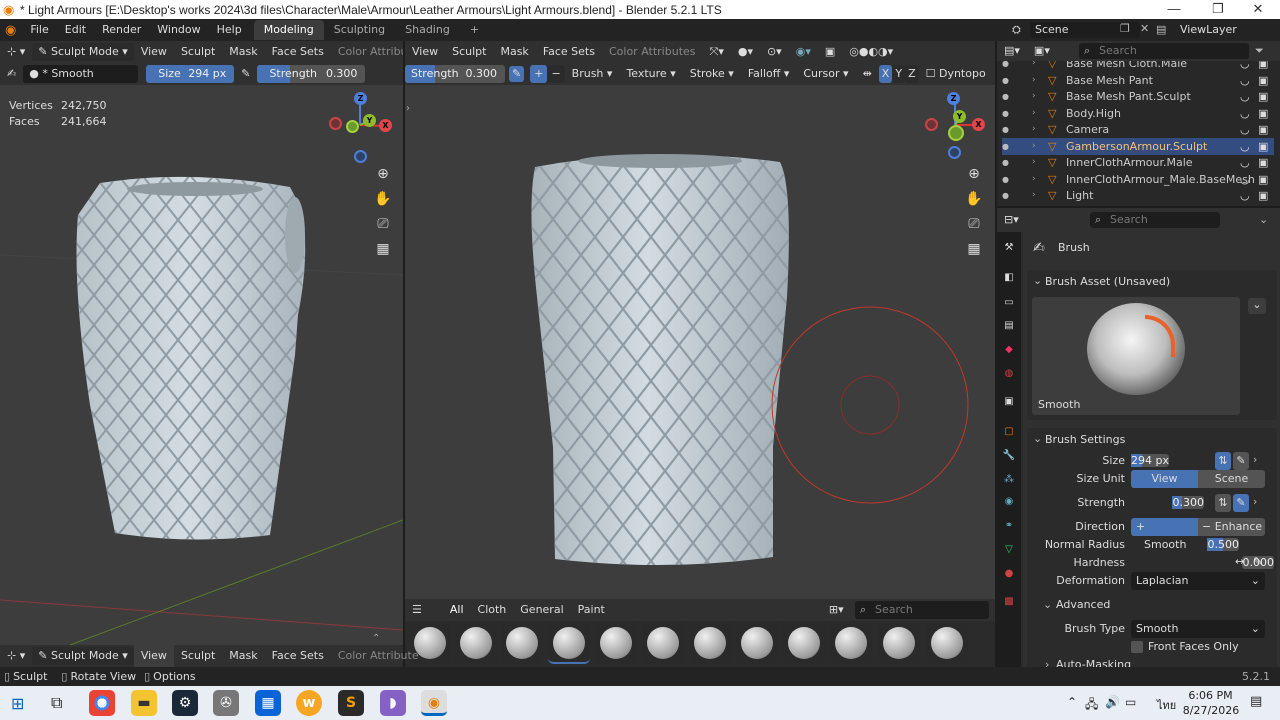 The image size is (1280, 720). What do you see at coordinates (931, 124) in the screenshot?
I see `gizmo-neg-x-right` at bounding box center [931, 124].